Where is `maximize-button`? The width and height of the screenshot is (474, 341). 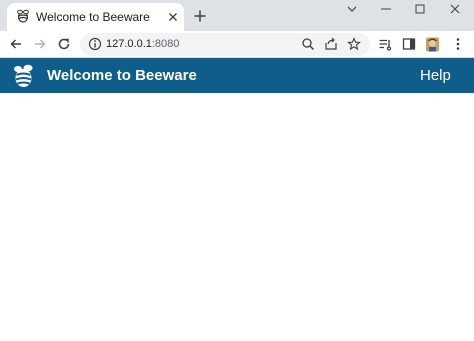 maximize-button is located at coordinates (420, 9).